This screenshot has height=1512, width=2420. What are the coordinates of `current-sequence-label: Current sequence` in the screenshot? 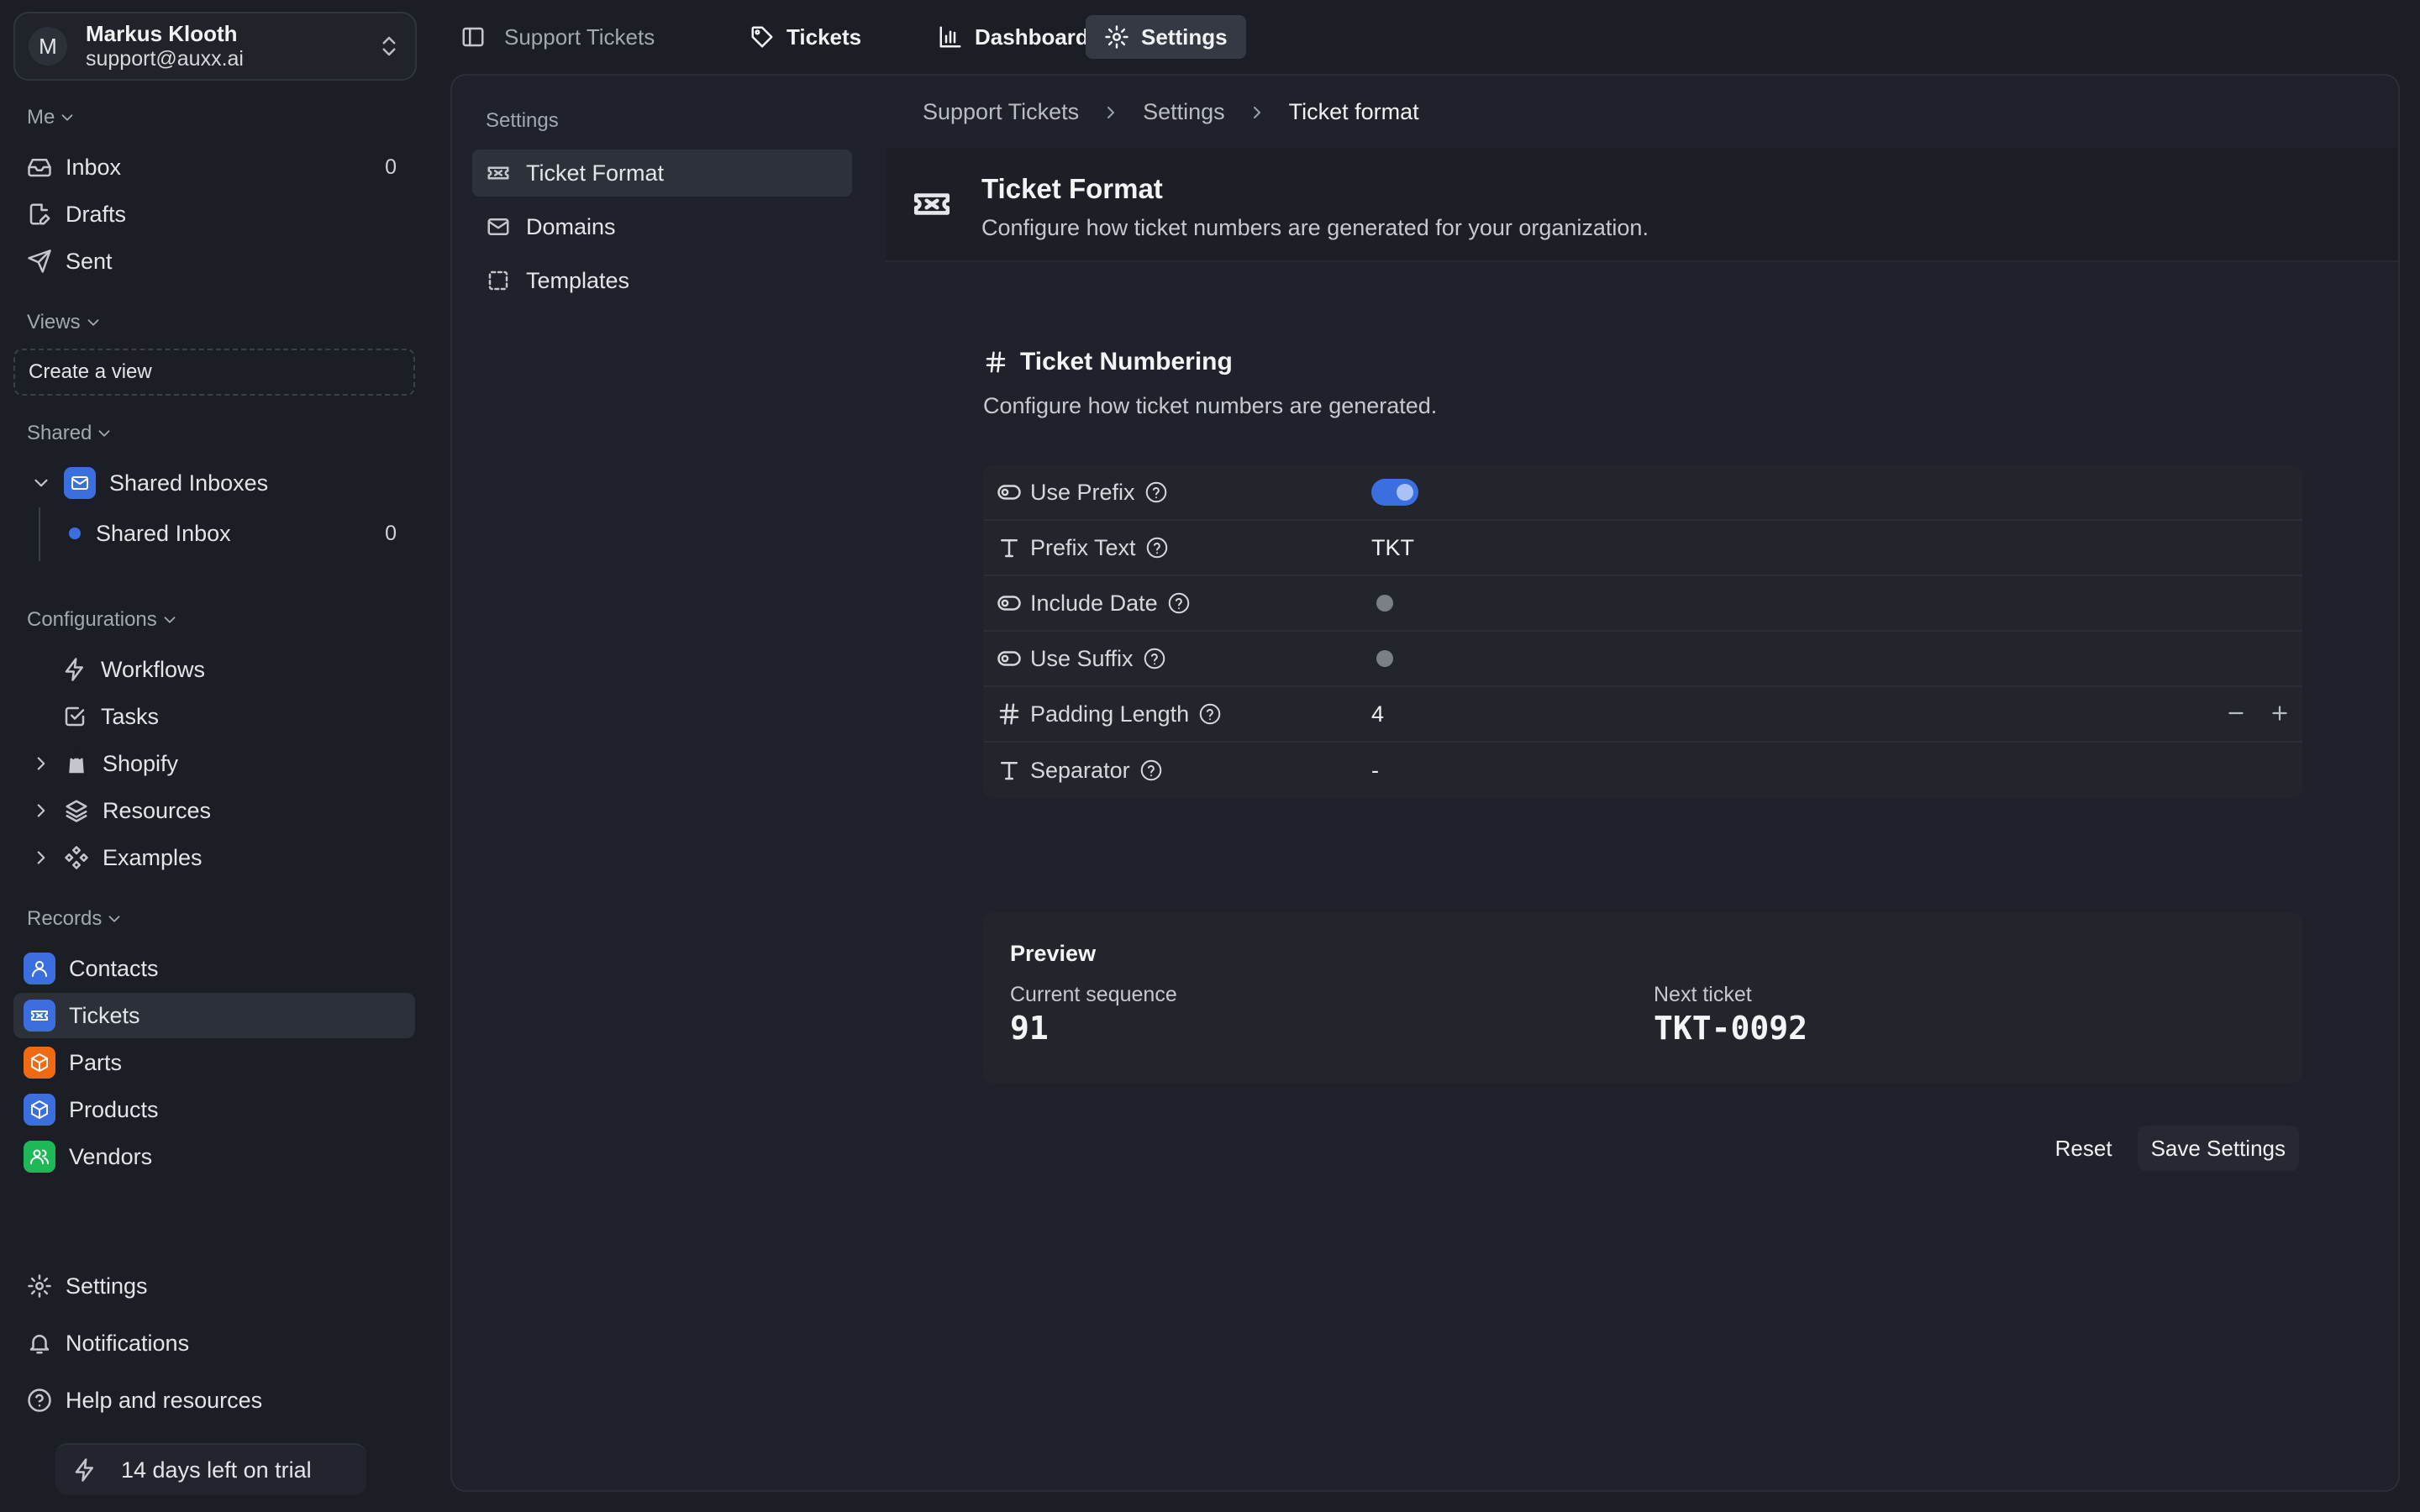 It's located at (1093, 994).